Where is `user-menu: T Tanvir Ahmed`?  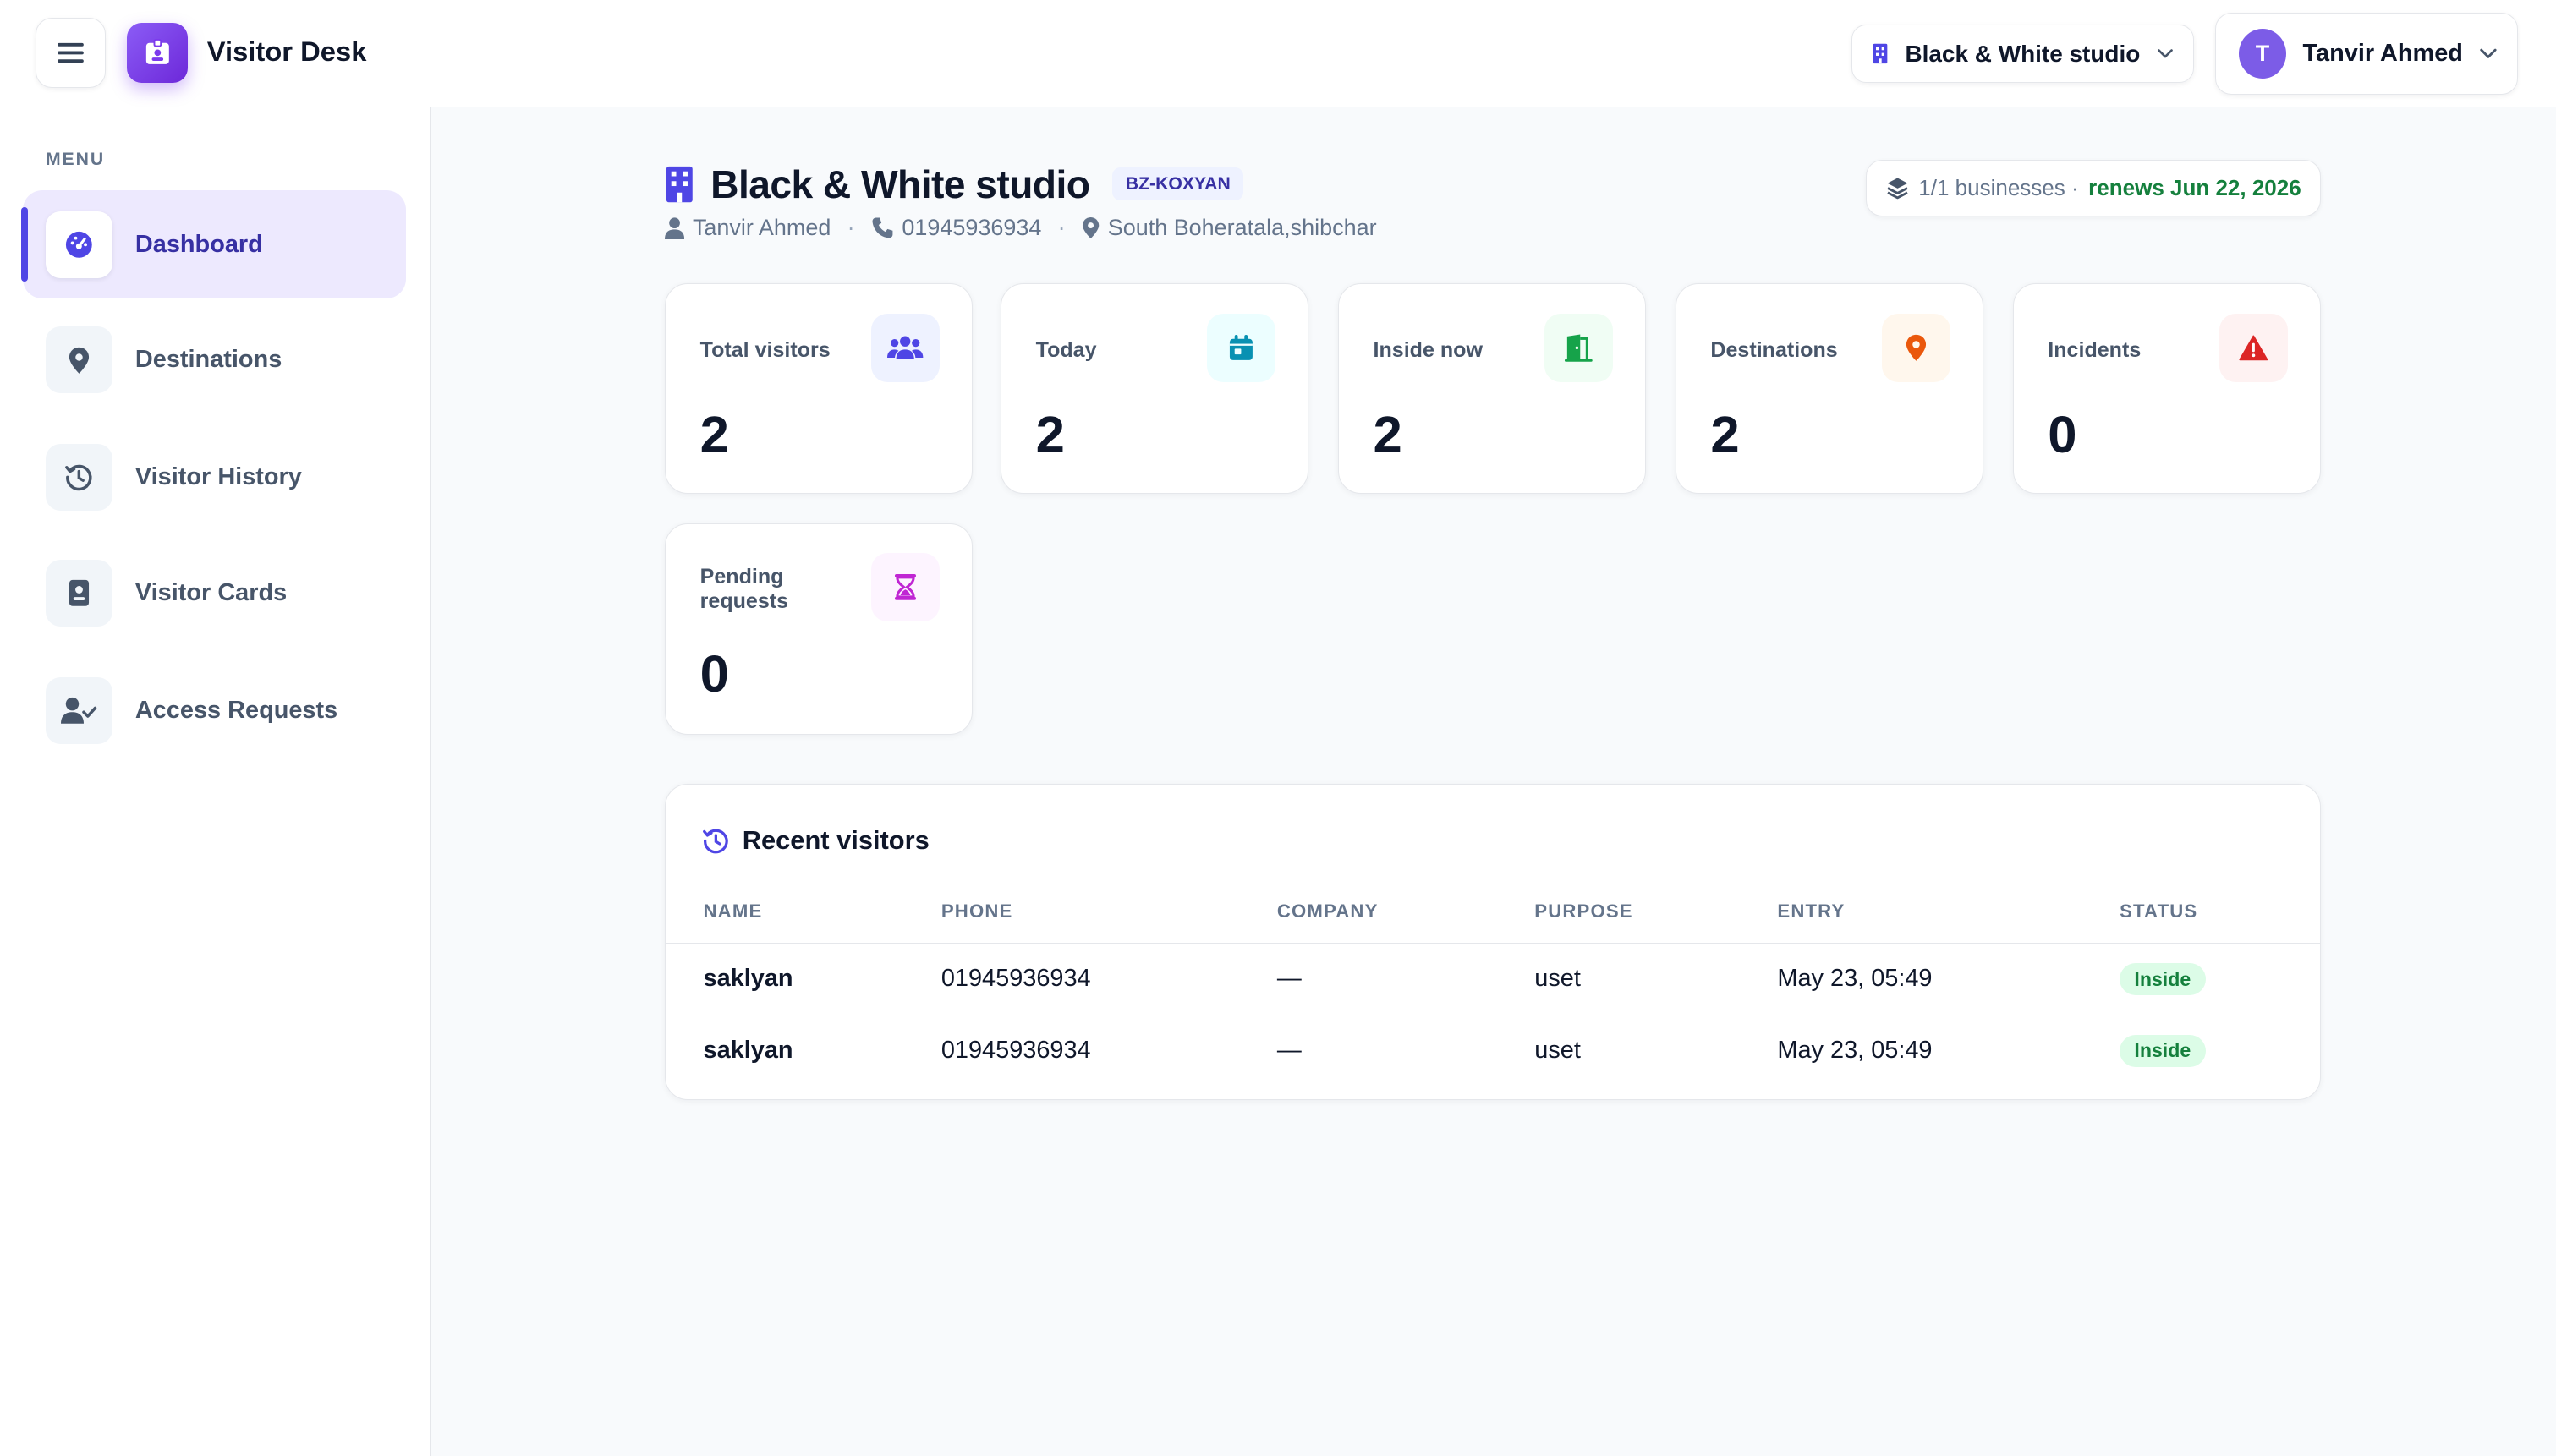 user-menu: T Tanvir Ahmed is located at coordinates (2366, 54).